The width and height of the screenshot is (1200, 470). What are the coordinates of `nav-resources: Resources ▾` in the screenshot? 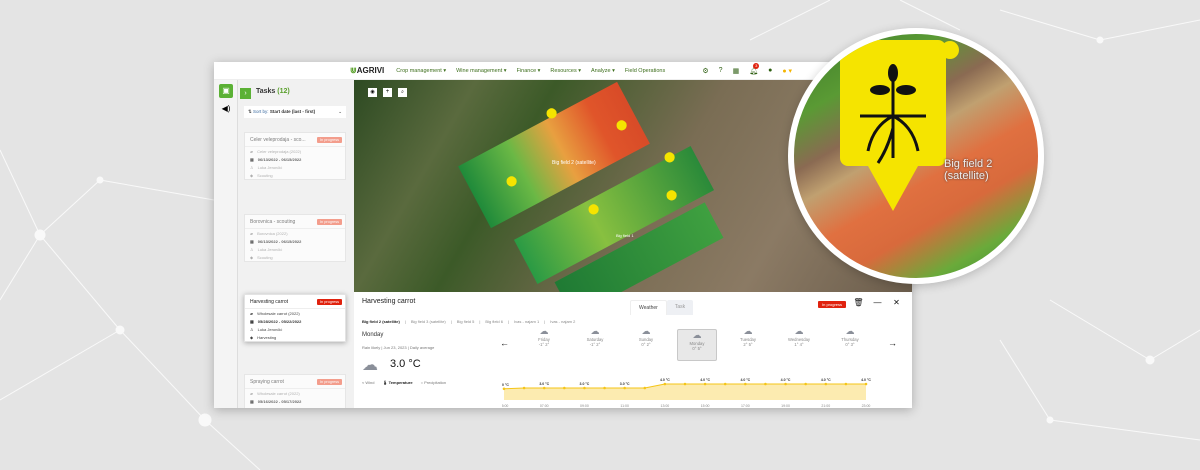 It's located at (565, 71).